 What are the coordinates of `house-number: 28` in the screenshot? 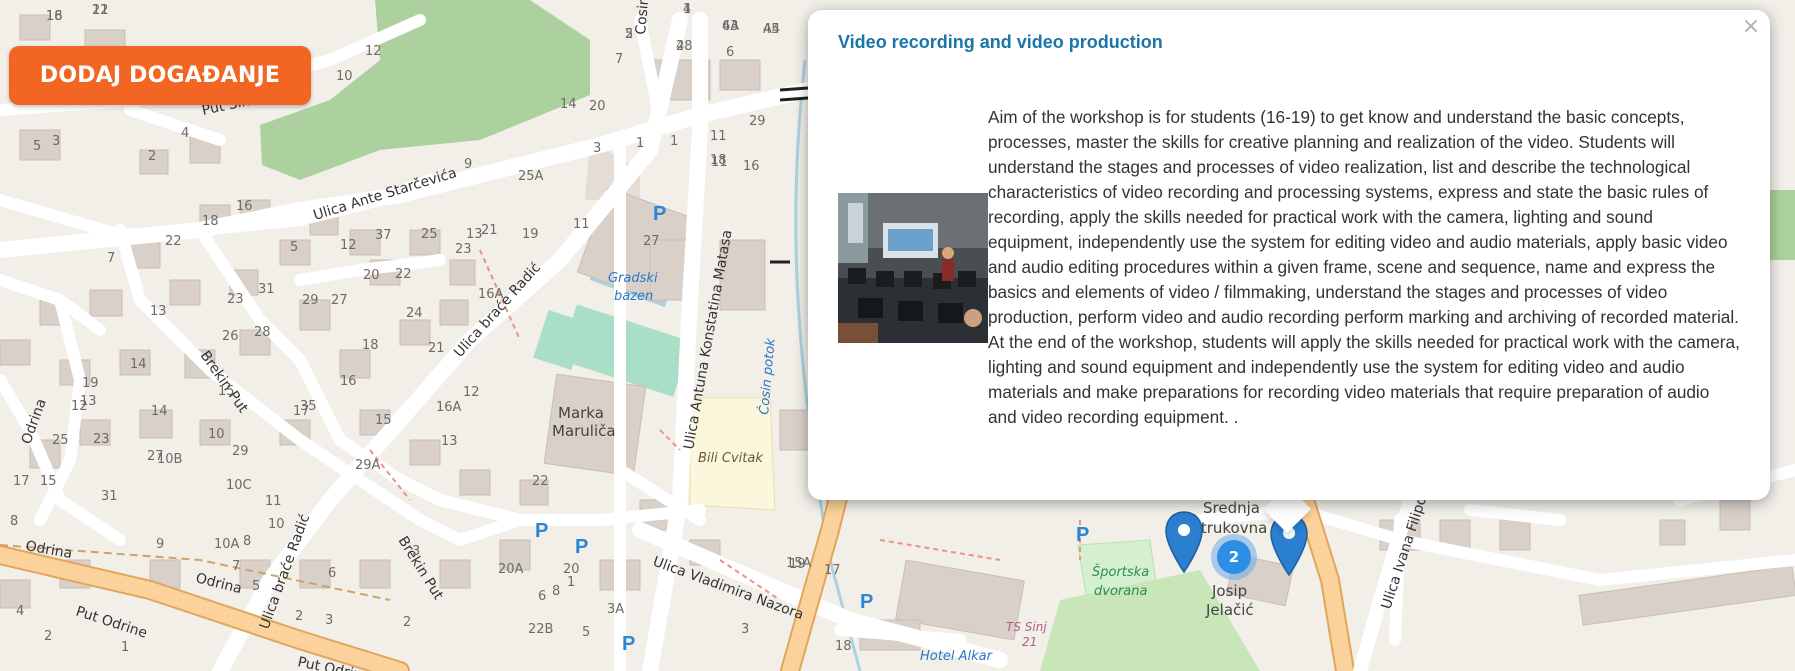 It's located at (262, 332).